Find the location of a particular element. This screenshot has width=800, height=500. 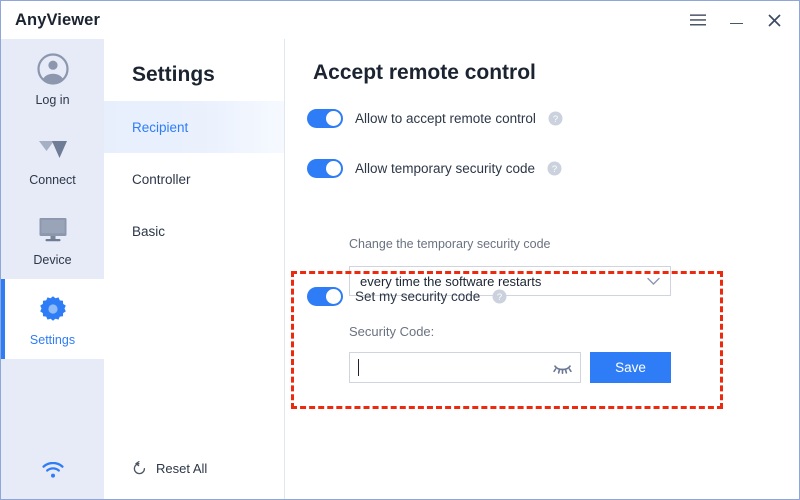

rail-item-settings: Settings is located at coordinates (52, 319).